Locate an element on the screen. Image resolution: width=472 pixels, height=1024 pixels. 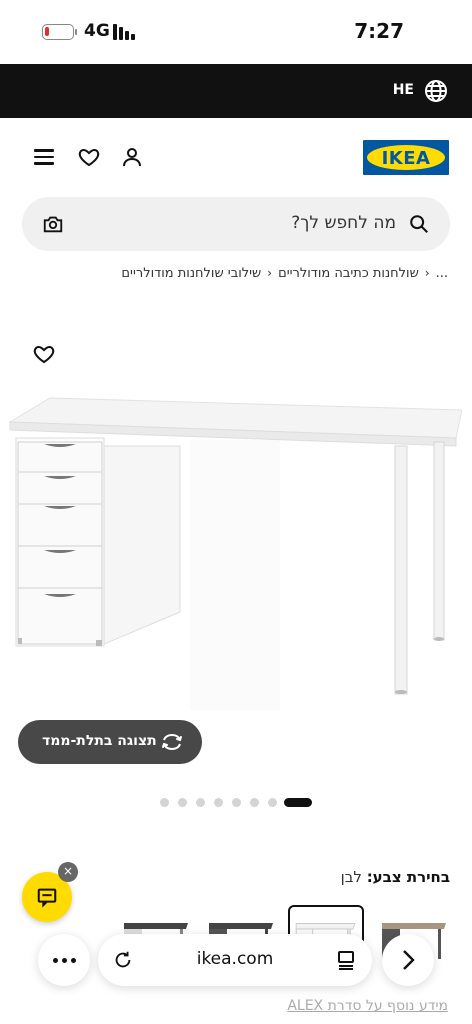
url-text: ikea.com is located at coordinates (235, 959).